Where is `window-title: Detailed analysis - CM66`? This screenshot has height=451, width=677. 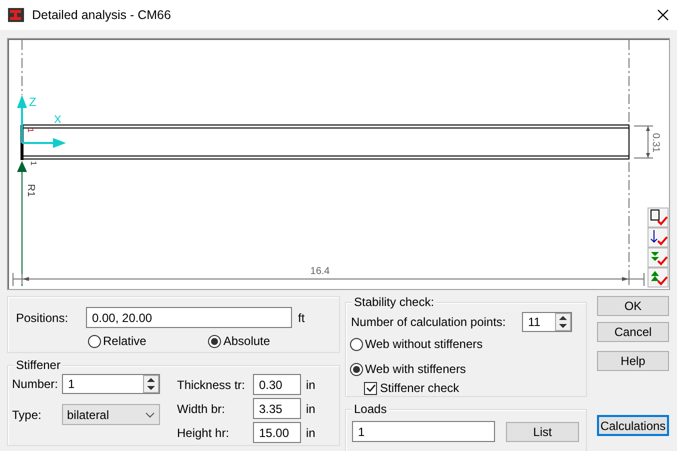 window-title: Detailed analysis - CM66 is located at coordinates (102, 15).